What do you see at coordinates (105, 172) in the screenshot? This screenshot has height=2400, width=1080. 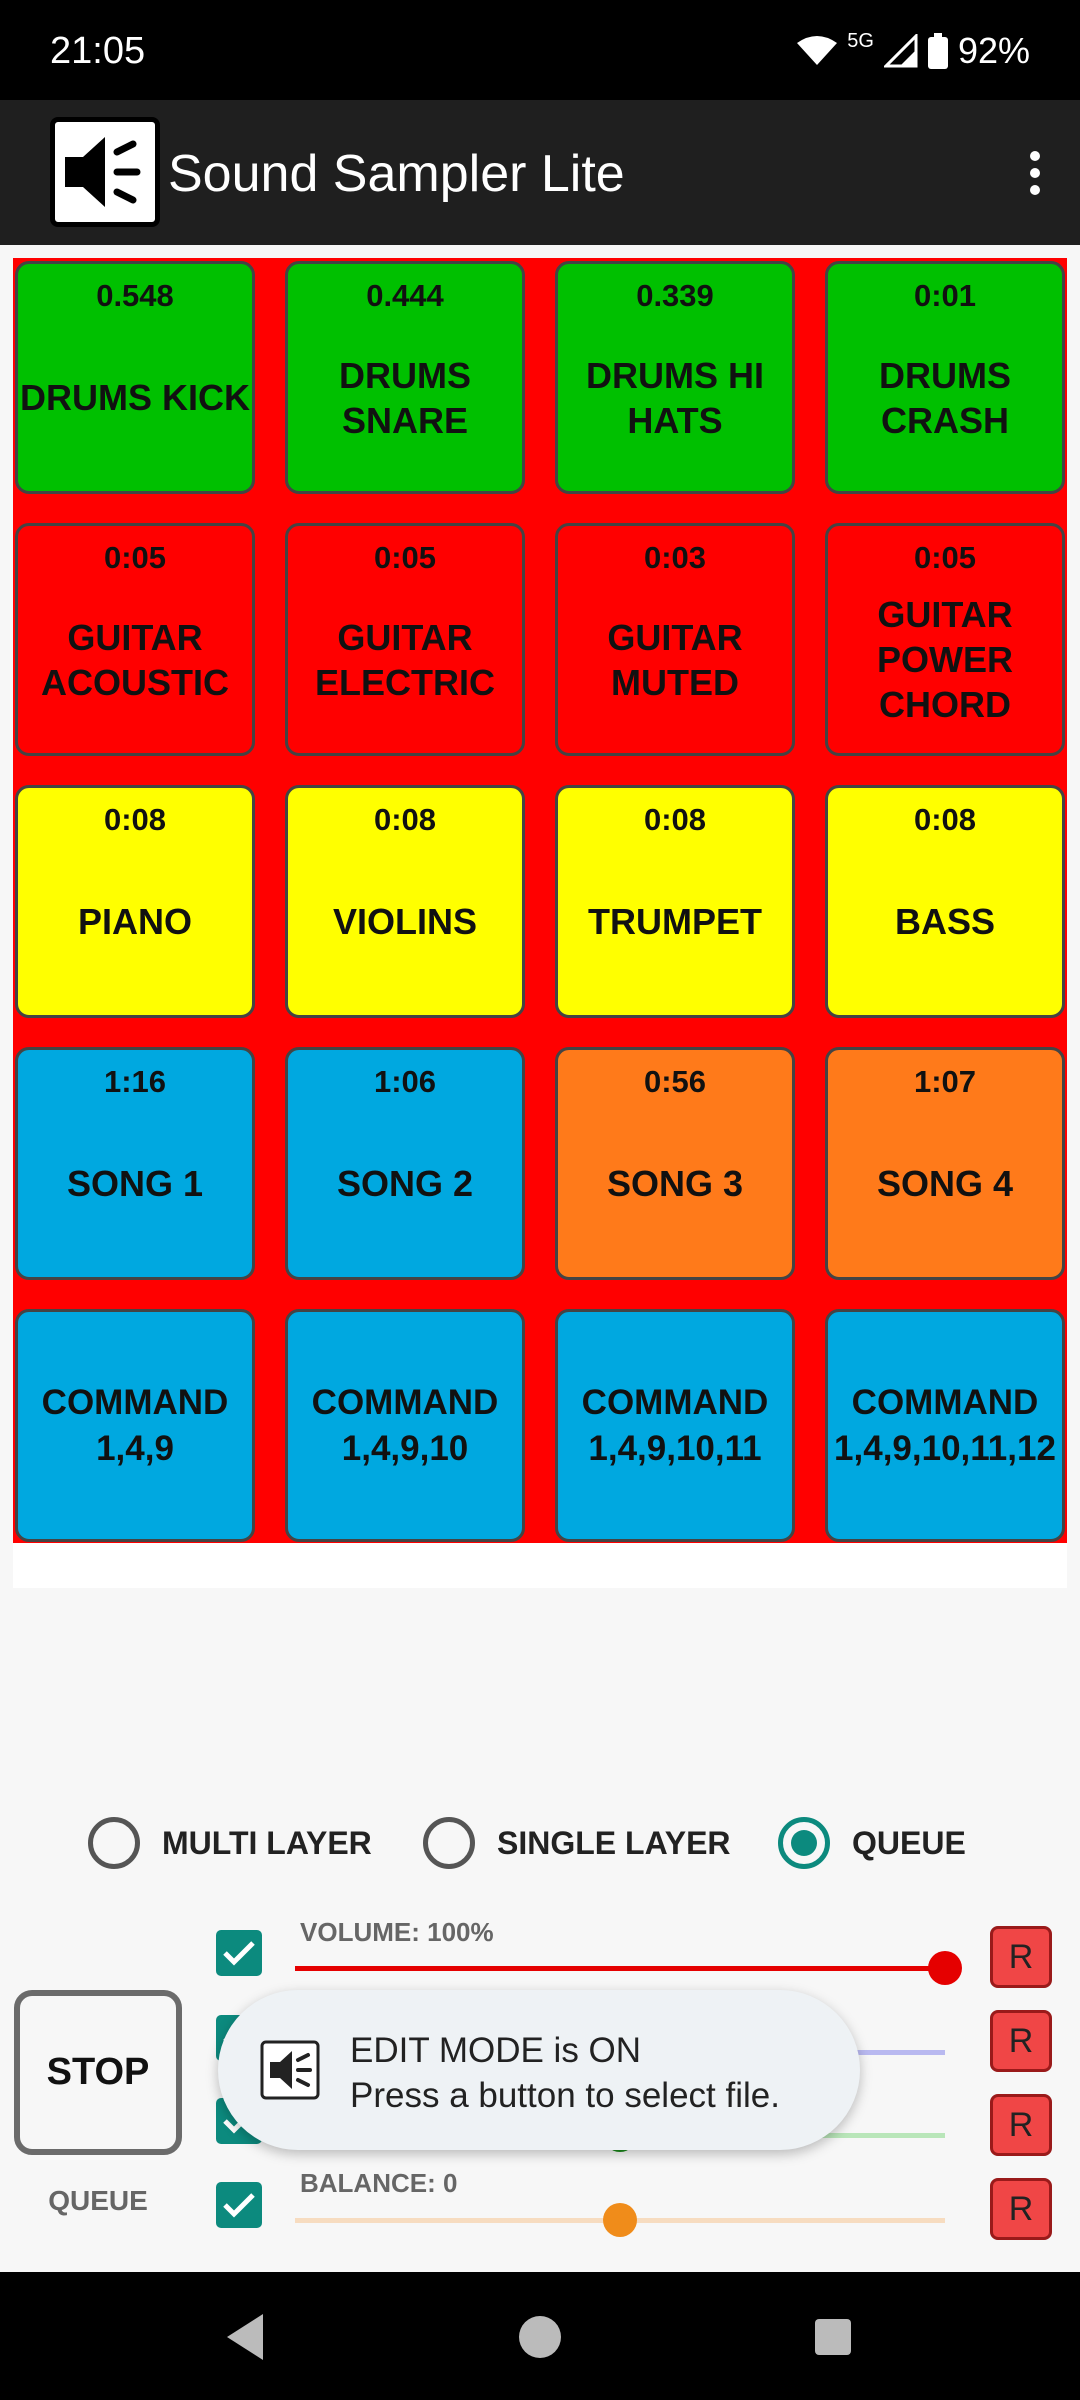 I see `speaker-logo-icon` at bounding box center [105, 172].